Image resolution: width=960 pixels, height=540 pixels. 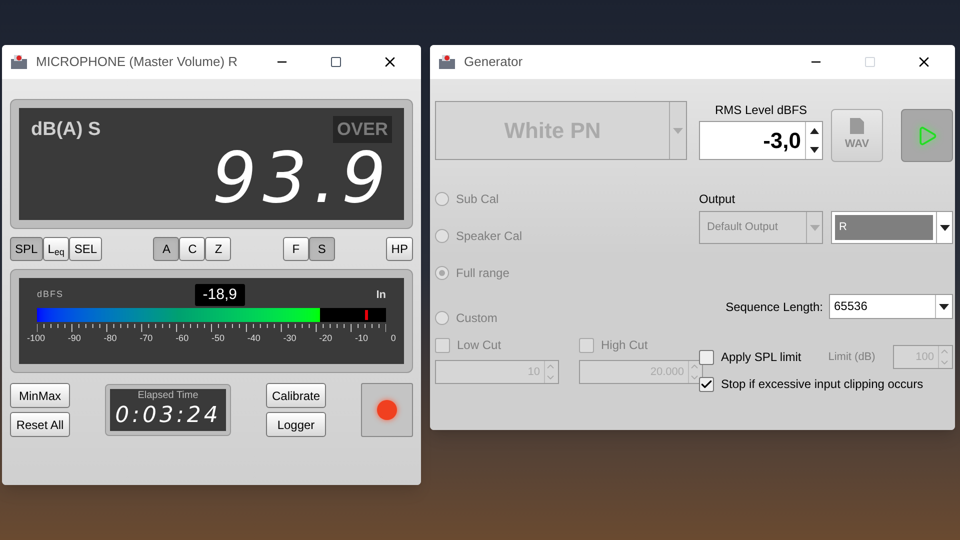 What do you see at coordinates (137, 62) in the screenshot?
I see `window-title: MICROPHONE (Master Volume) R` at bounding box center [137, 62].